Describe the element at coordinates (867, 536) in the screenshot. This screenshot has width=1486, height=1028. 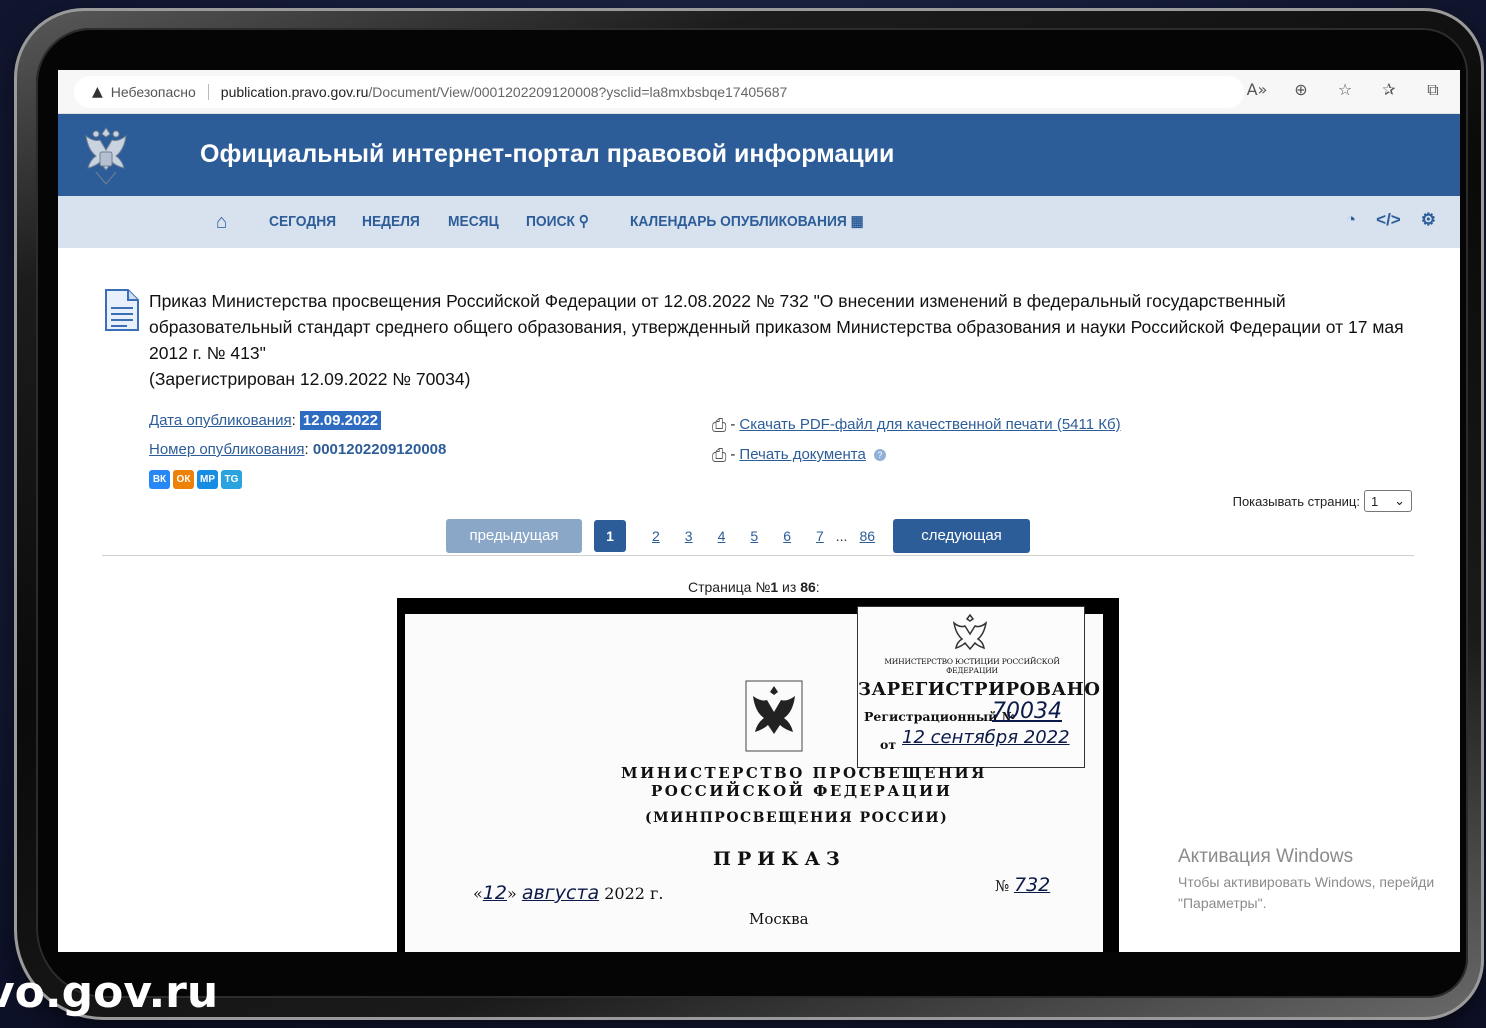
I see `page-link-last: 86` at that location.